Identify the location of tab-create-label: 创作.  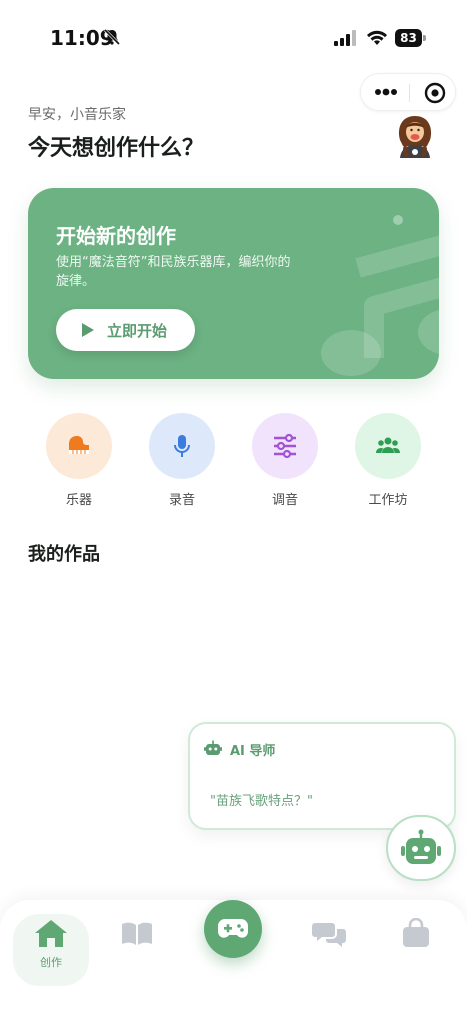
(51, 962).